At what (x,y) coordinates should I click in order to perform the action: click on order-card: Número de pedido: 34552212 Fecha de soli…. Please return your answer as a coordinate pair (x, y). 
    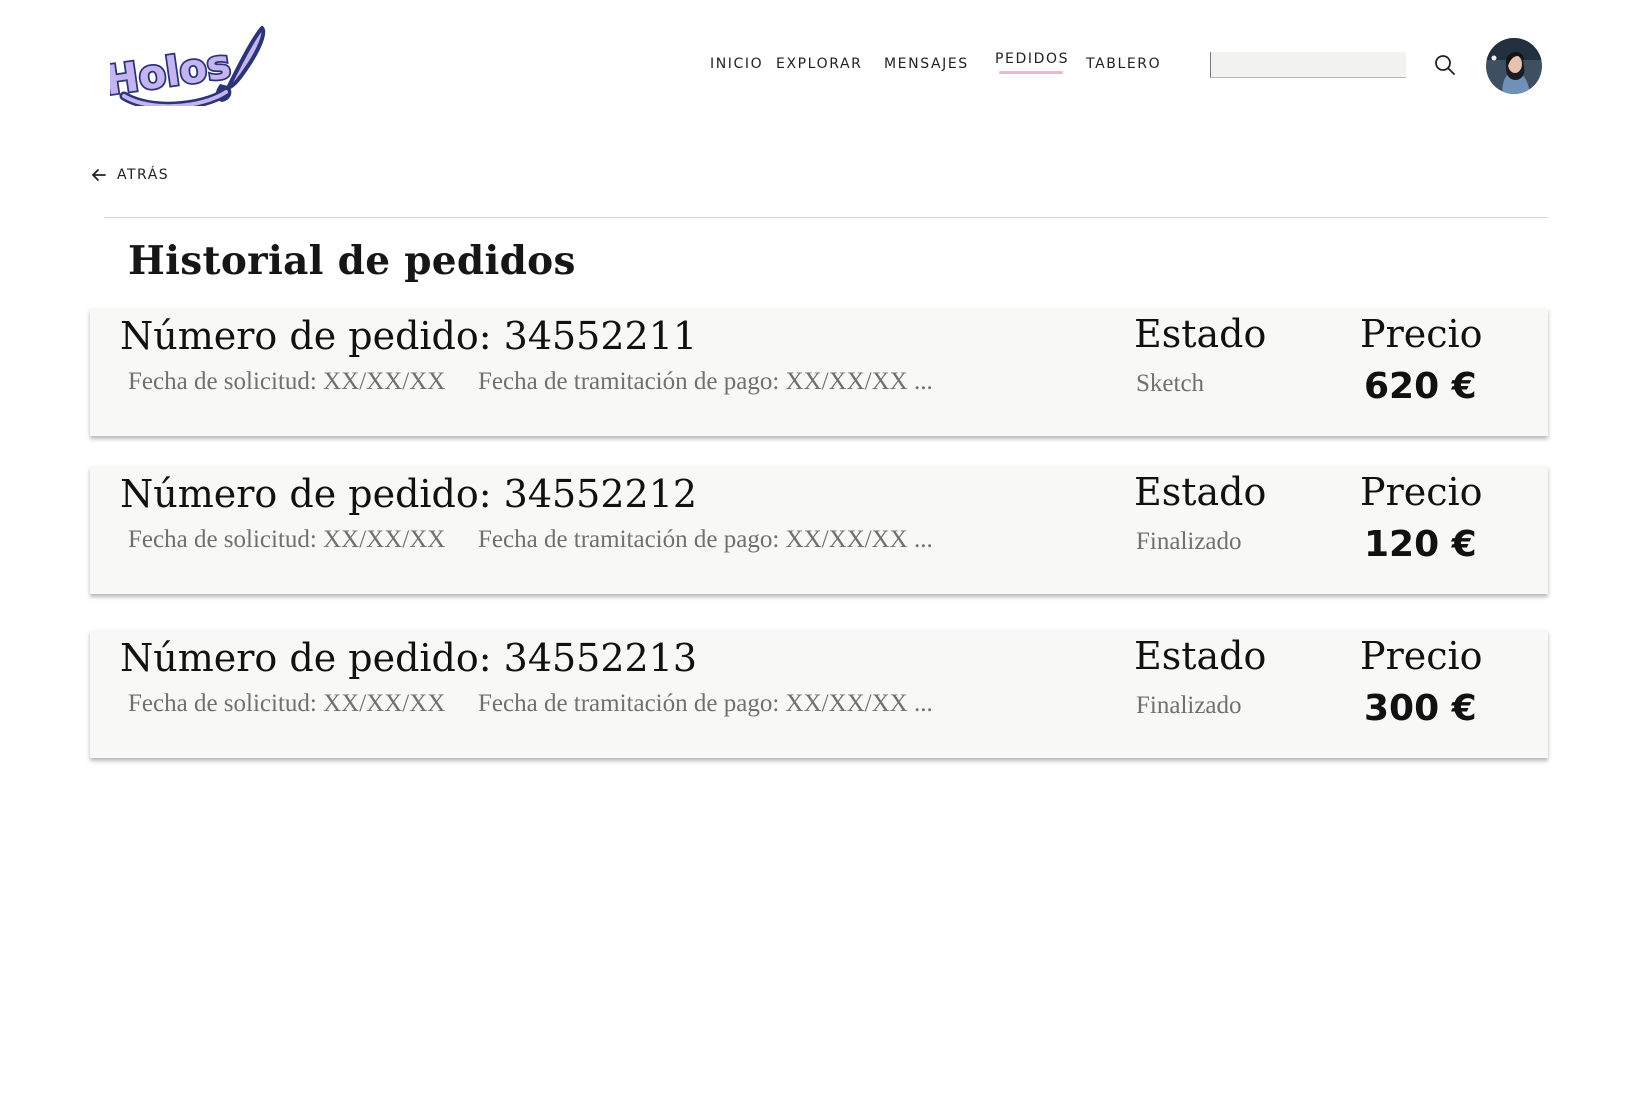
    Looking at the image, I should click on (819, 530).